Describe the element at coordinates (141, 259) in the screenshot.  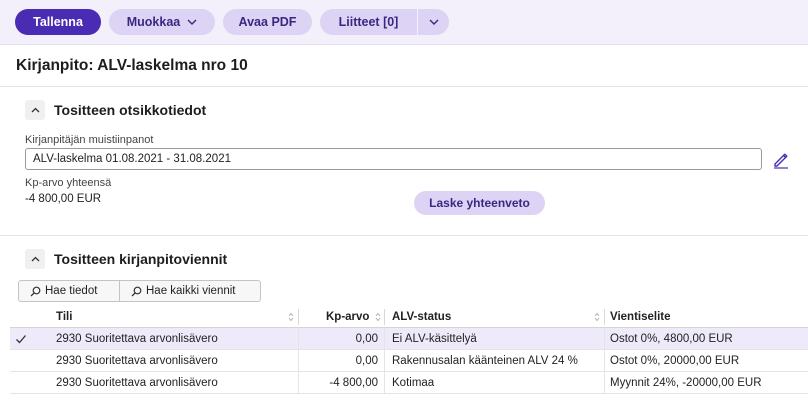
I see `section-title-entries: Tositteen kirjanpitoviennit` at that location.